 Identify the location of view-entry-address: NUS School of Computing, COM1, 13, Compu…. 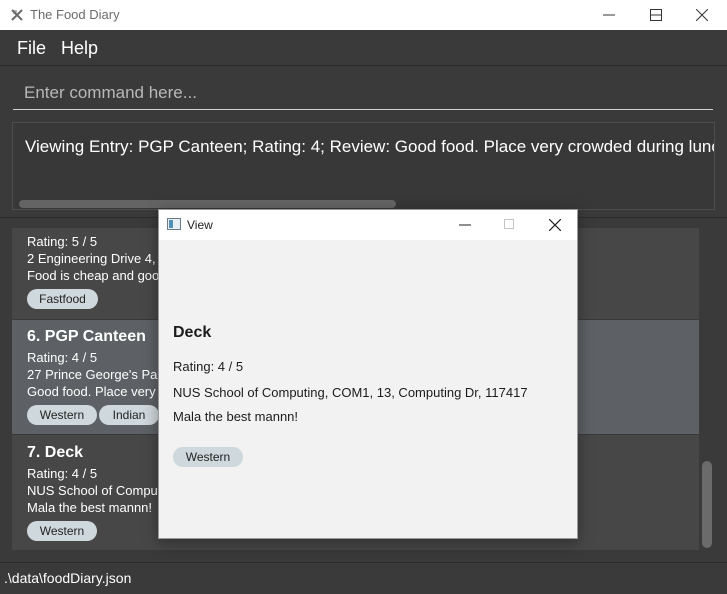
(350, 392).